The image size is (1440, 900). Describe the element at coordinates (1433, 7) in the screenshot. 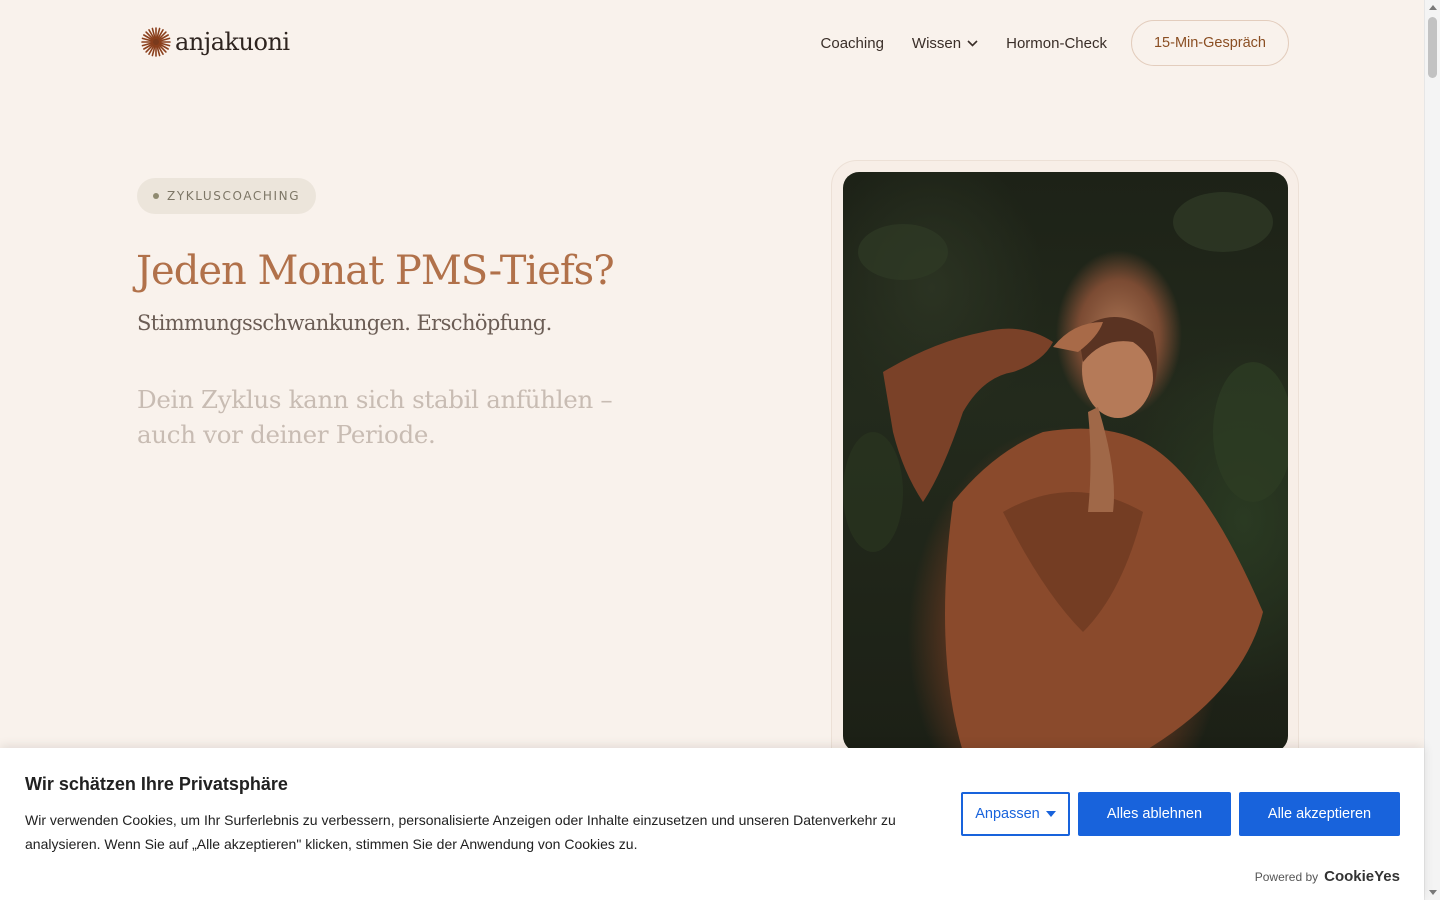

I see `scroll-up-icon` at that location.